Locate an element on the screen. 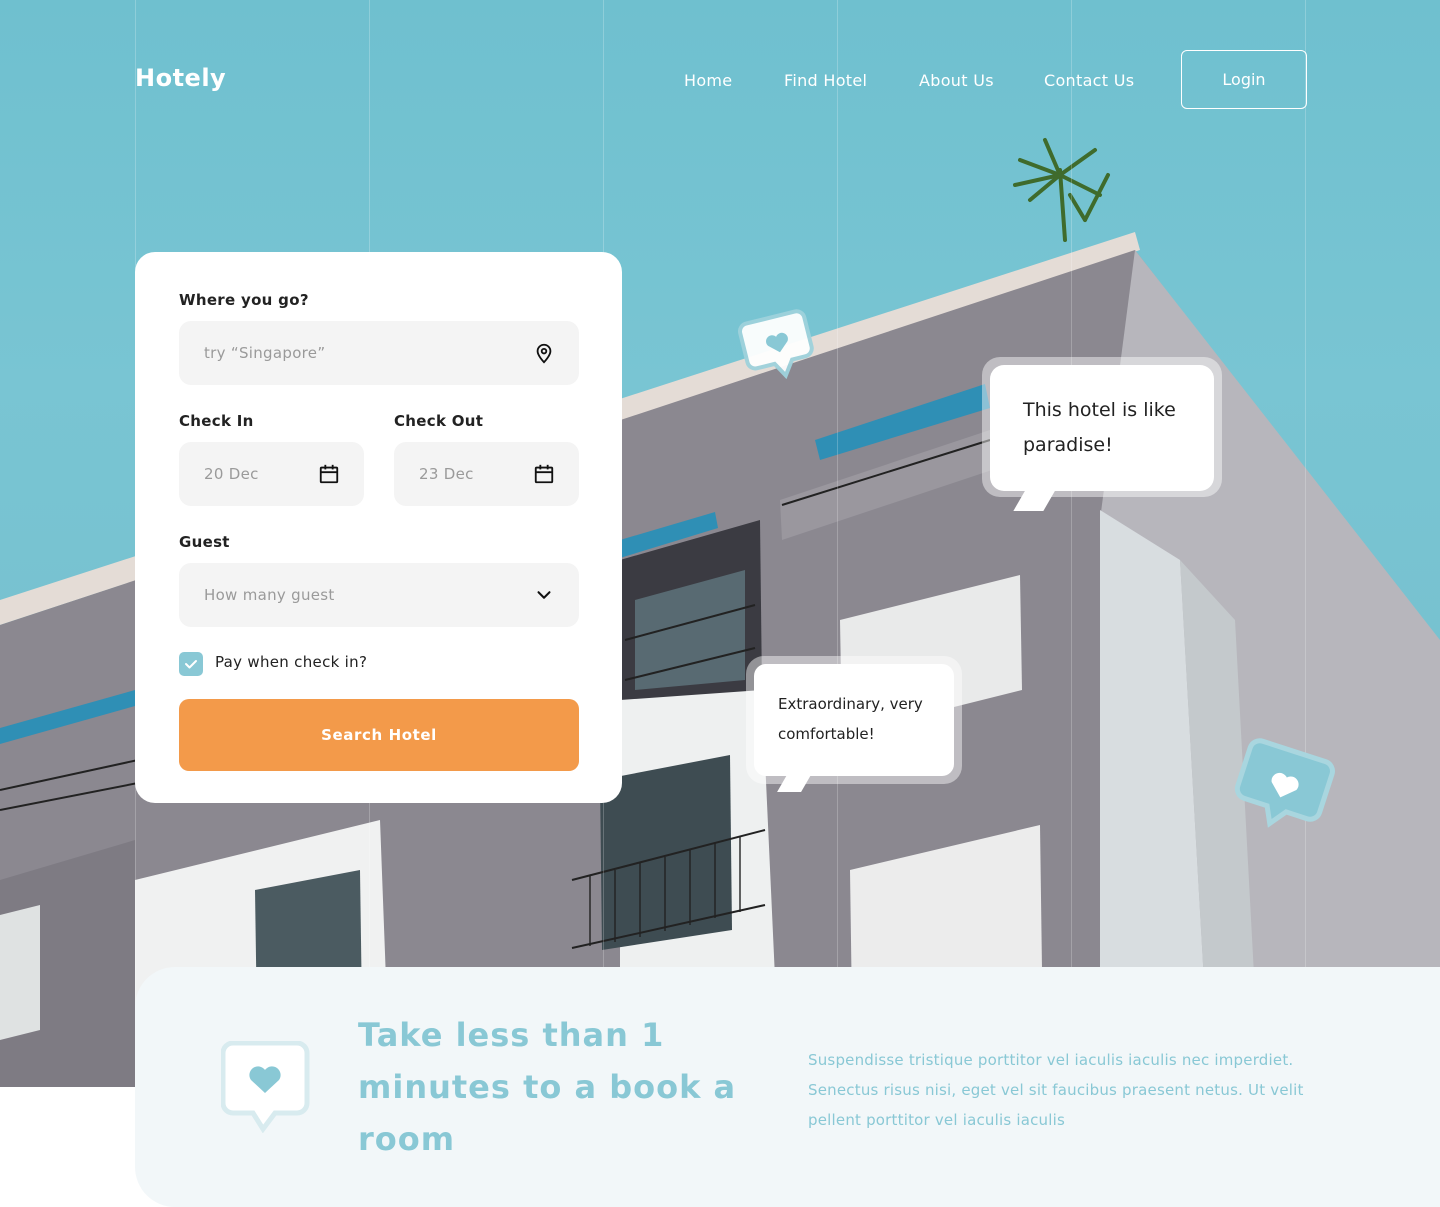 The width and height of the screenshot is (1440, 1207). review-text: Extraordinary, very comfortable! is located at coordinates (850, 719).